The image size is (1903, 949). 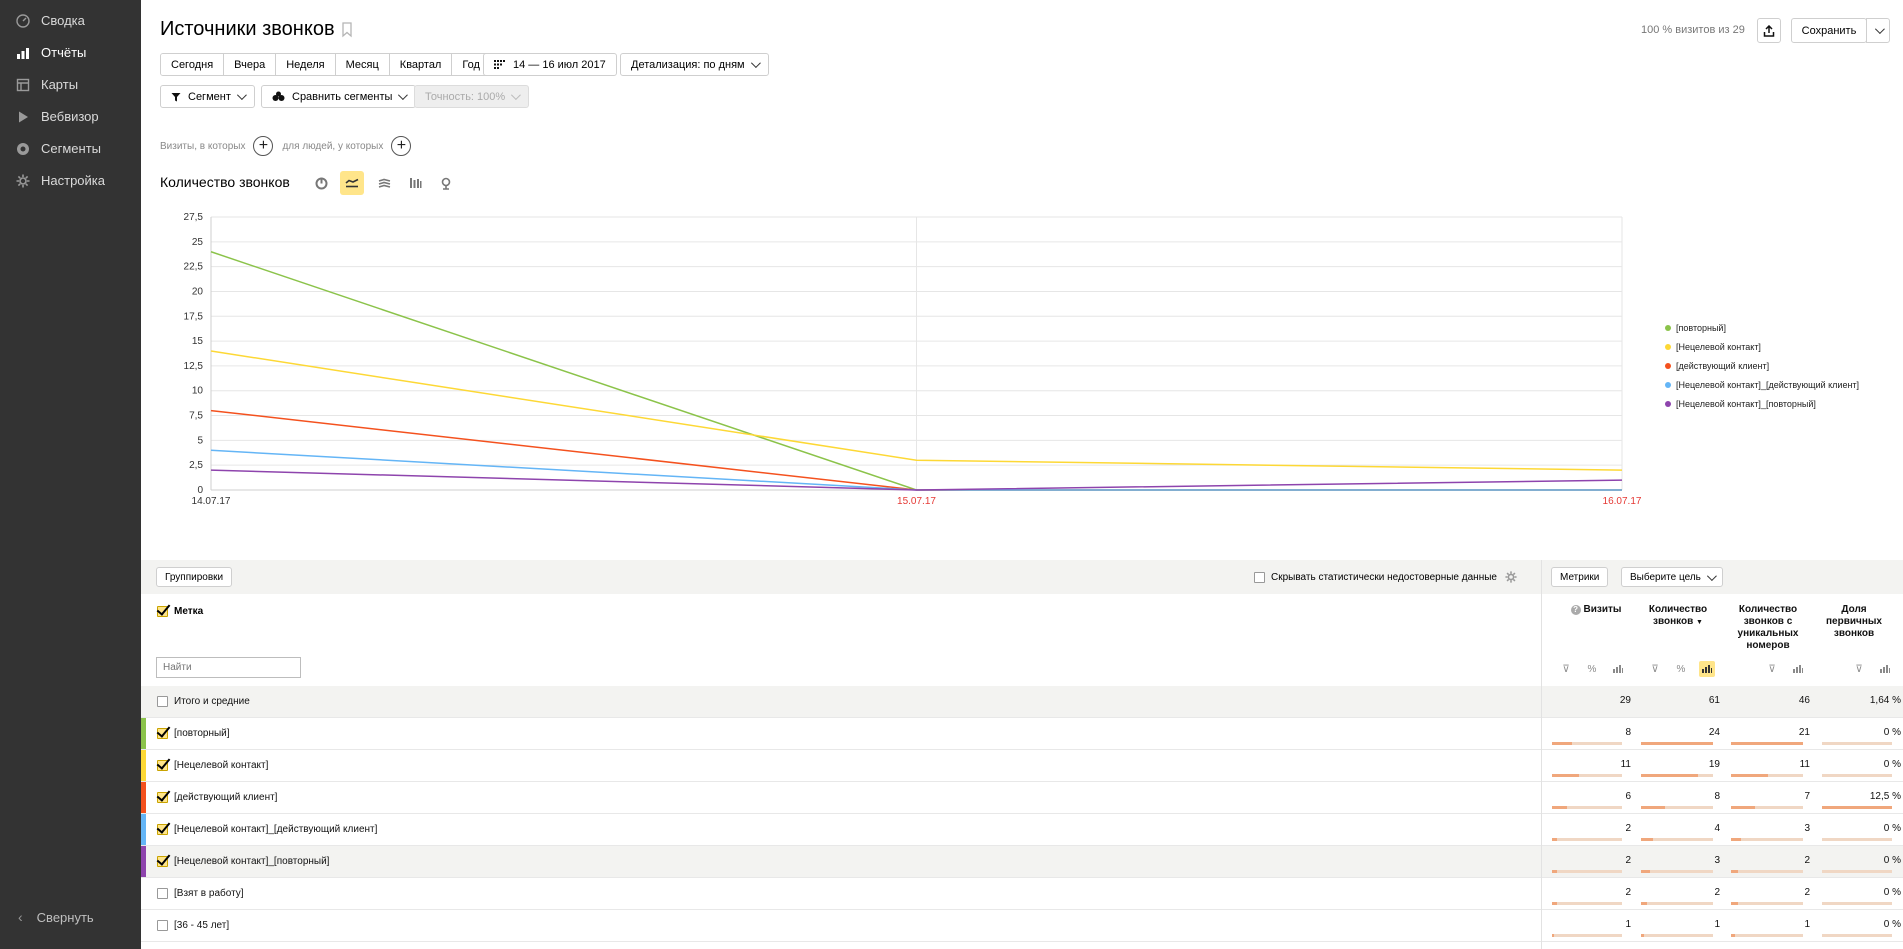 I want to click on y-tick-label: 25, so click(x=198, y=242).